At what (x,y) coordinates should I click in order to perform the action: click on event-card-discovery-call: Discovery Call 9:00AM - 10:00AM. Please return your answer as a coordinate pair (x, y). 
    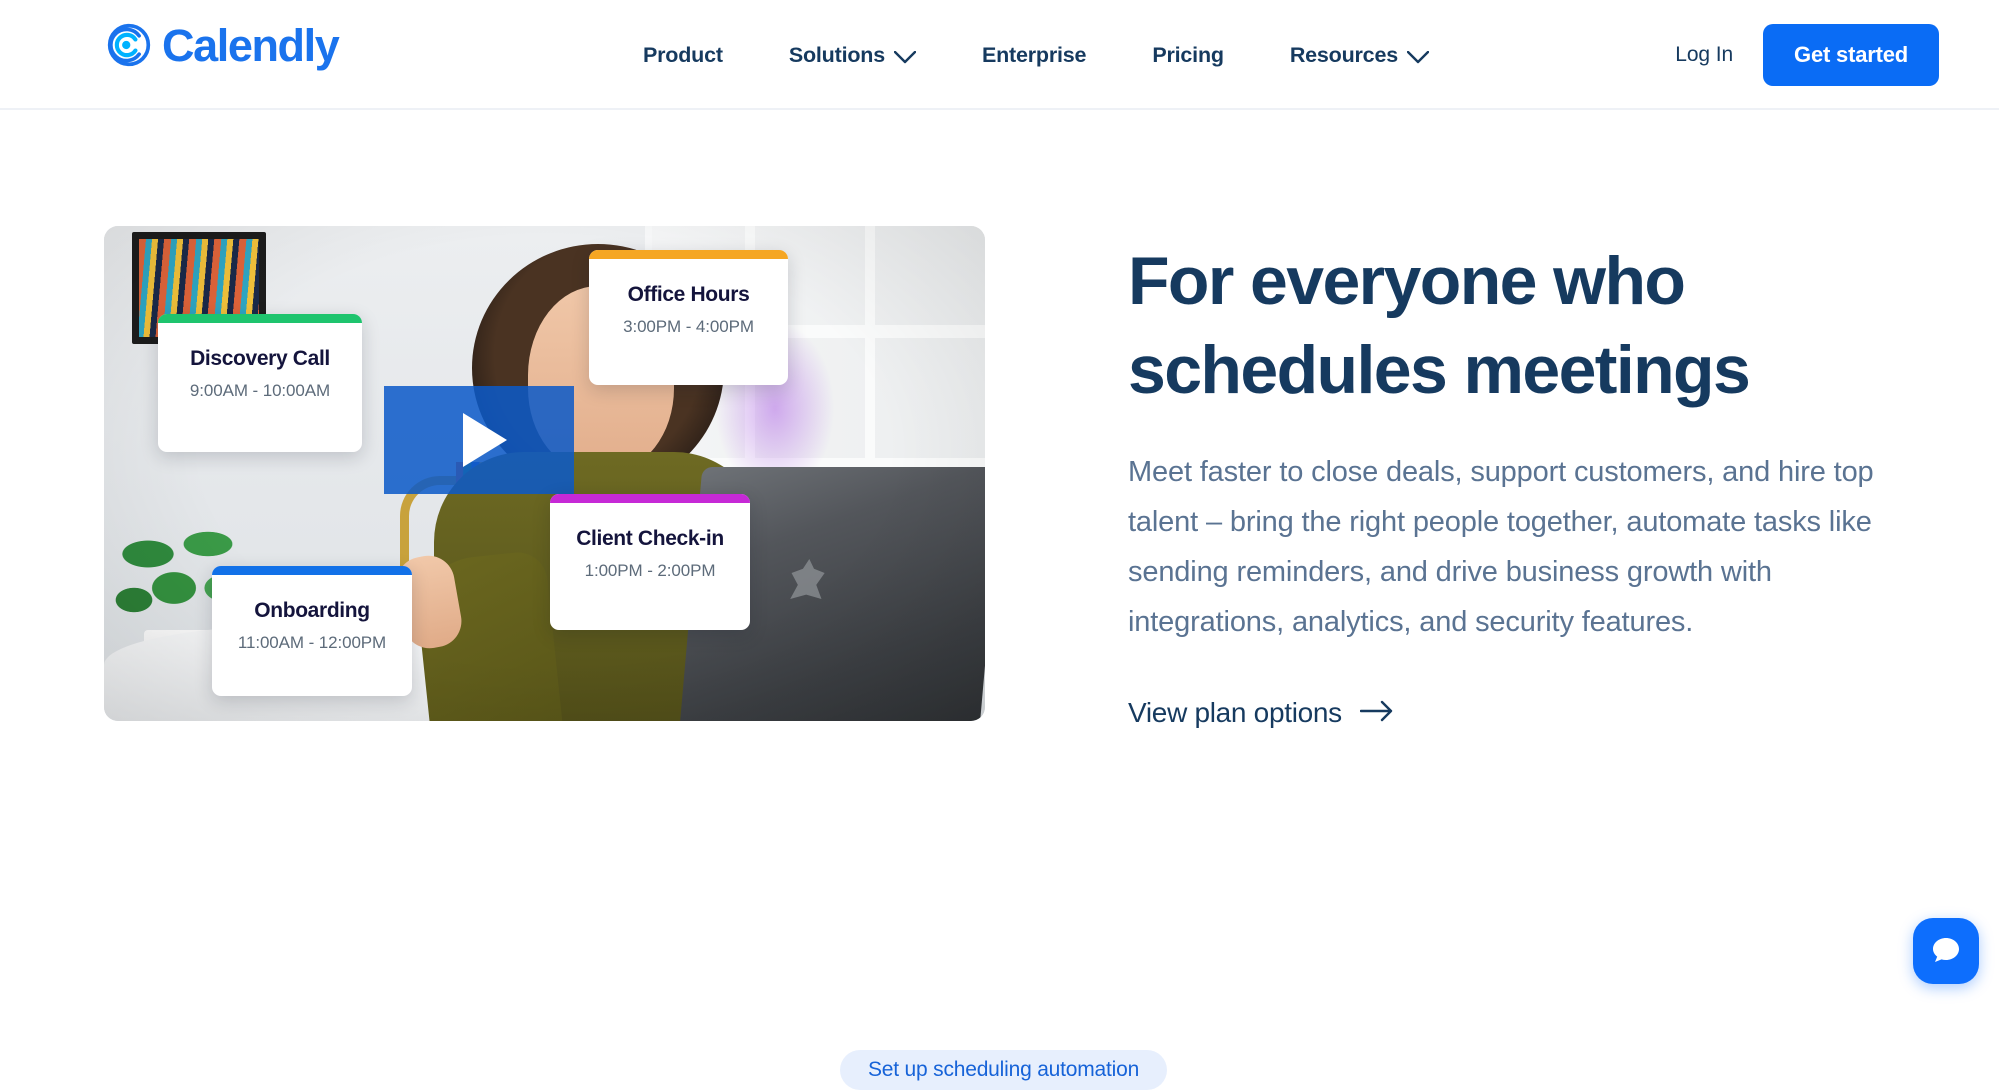
    Looking at the image, I should click on (260, 383).